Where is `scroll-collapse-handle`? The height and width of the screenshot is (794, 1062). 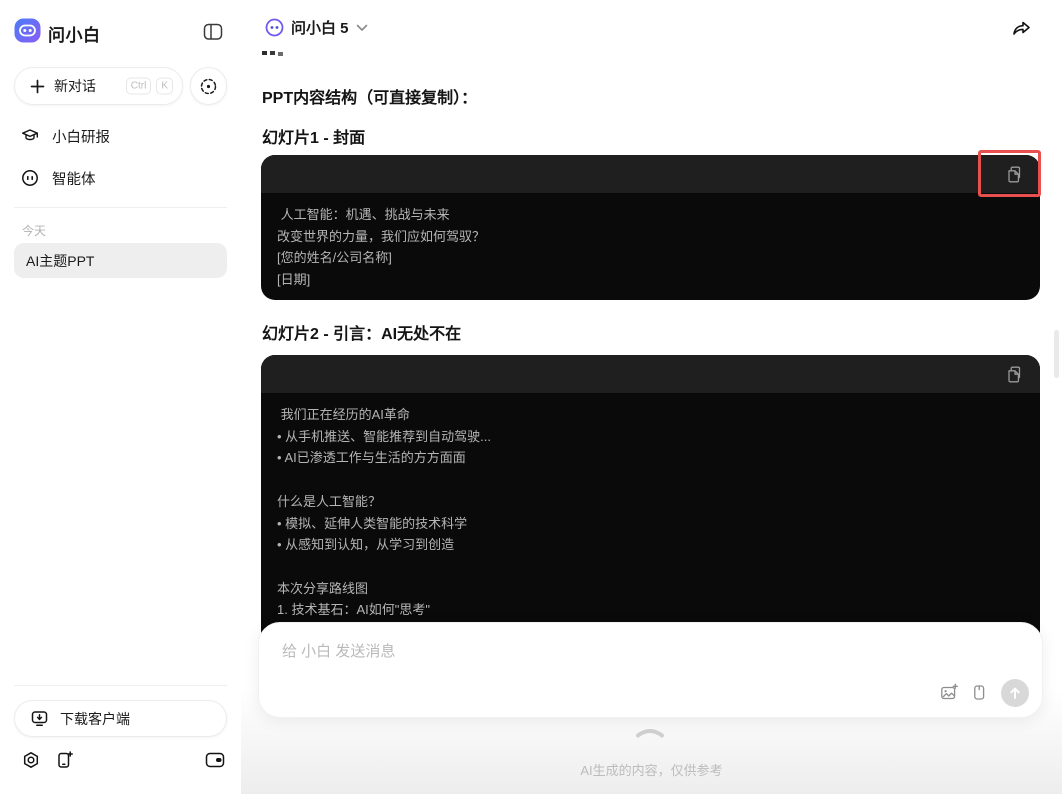 scroll-collapse-handle is located at coordinates (650, 731).